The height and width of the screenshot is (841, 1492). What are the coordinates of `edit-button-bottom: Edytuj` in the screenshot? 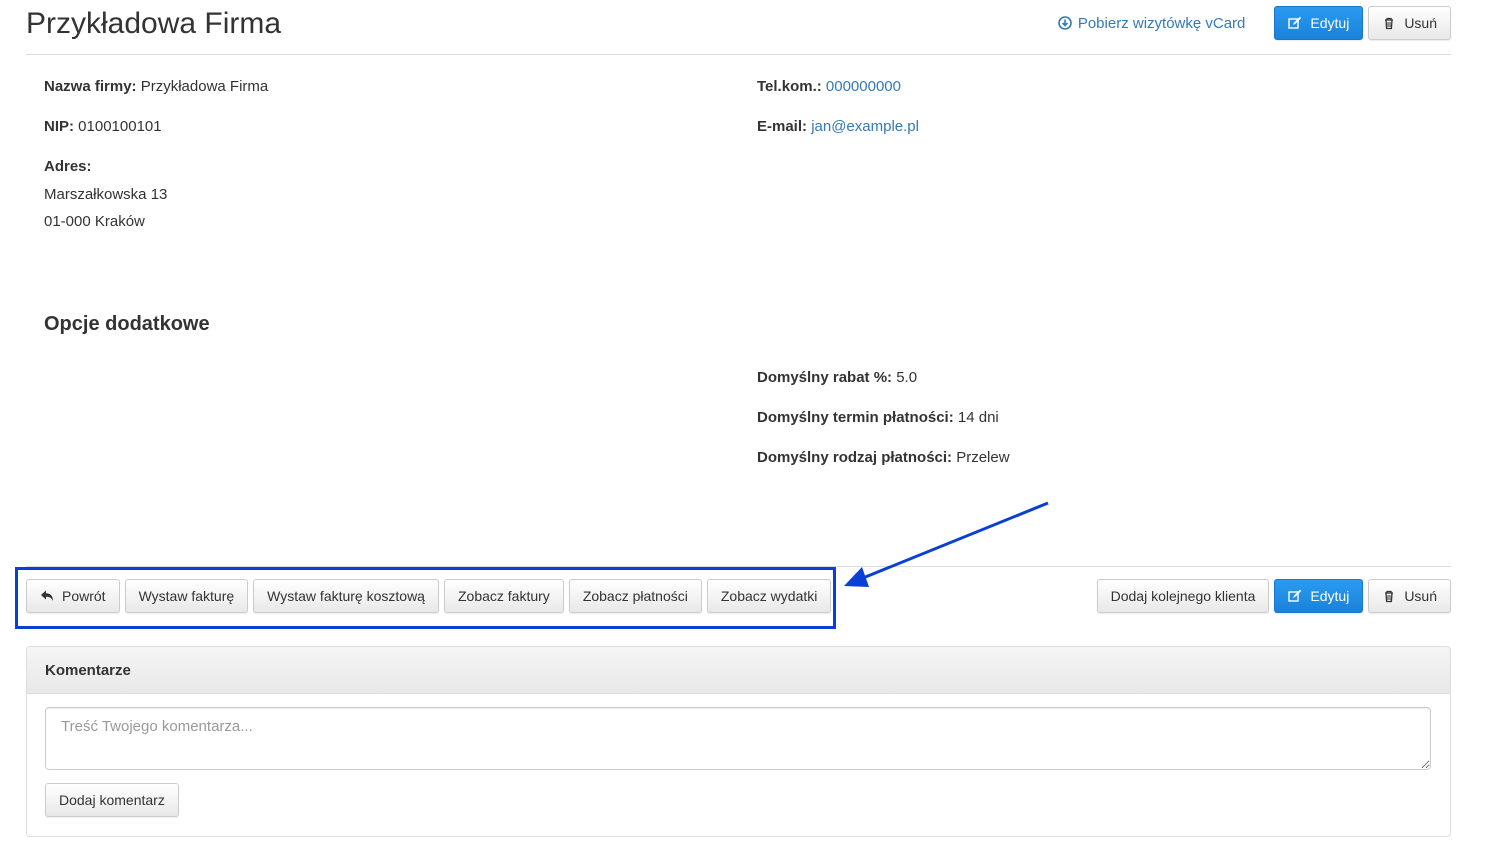 It's located at (1319, 596).